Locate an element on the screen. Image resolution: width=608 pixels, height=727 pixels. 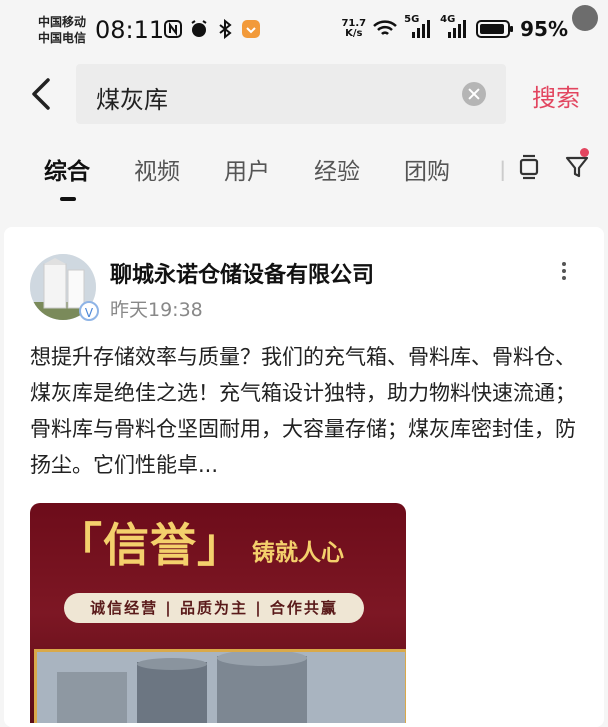
alarm-icon is located at coordinates (199, 28).